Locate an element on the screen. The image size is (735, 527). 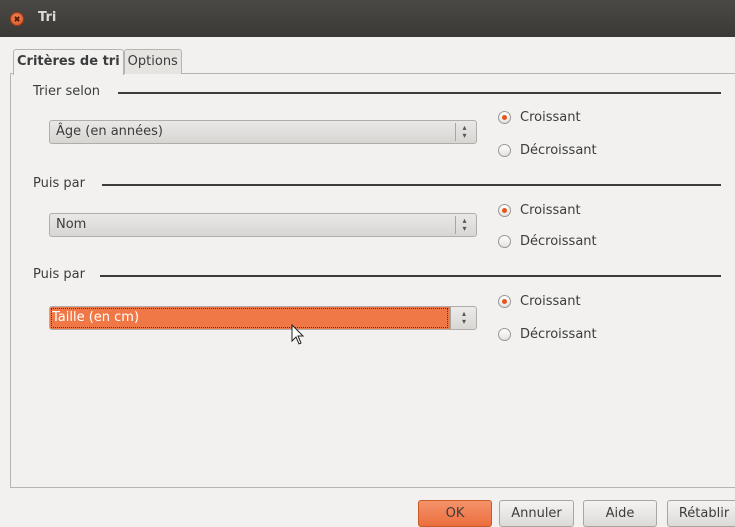
help-button: Aide is located at coordinates (620, 513).